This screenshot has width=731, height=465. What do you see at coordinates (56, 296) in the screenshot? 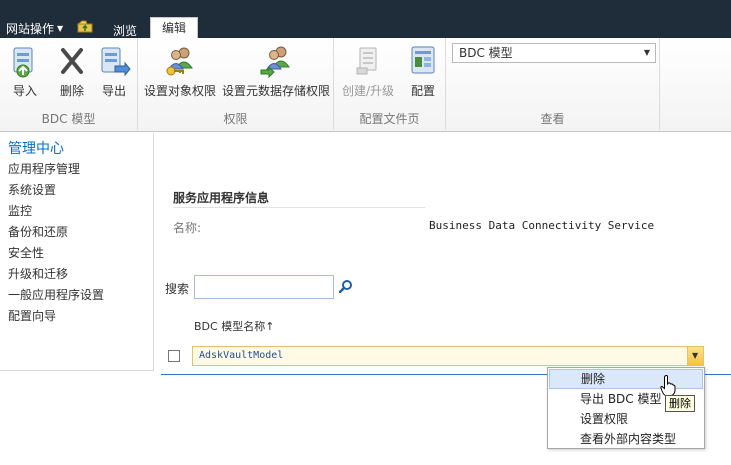
I see `nav-item: 一般应用程序设置` at bounding box center [56, 296].